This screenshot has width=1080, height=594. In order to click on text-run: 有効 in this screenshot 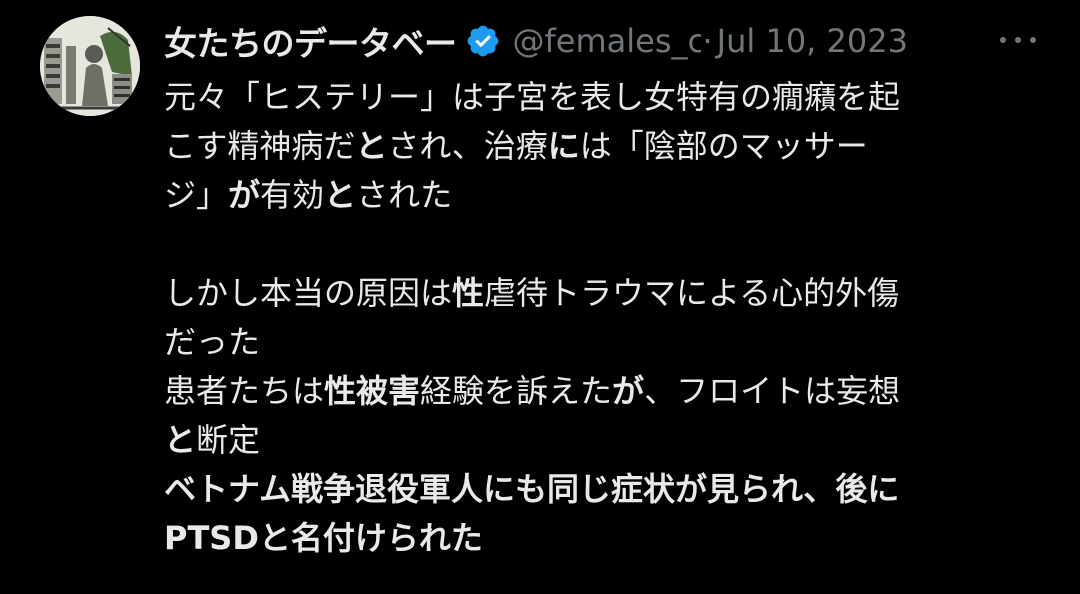, I will do `click(292, 195)`.